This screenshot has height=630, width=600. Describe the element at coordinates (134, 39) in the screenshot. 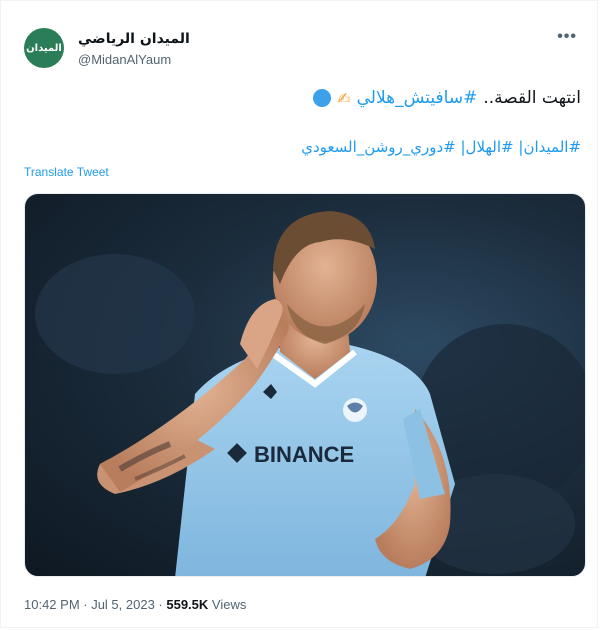

I see `display-name: الميدان الرياضي` at that location.